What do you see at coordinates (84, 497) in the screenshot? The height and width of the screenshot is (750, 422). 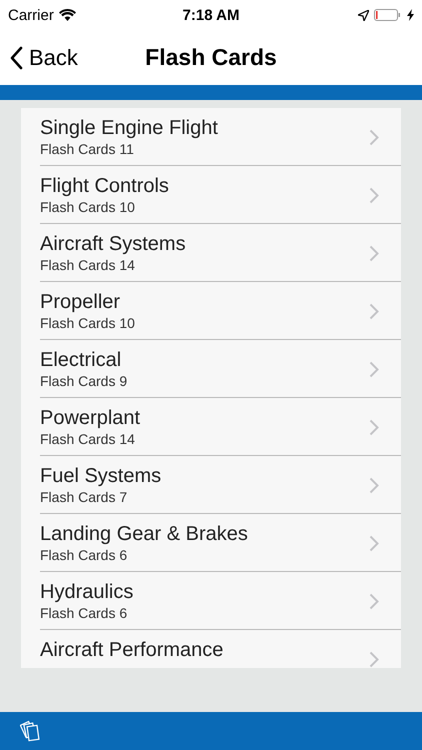 I see `card-count: Flash Cards 7` at bounding box center [84, 497].